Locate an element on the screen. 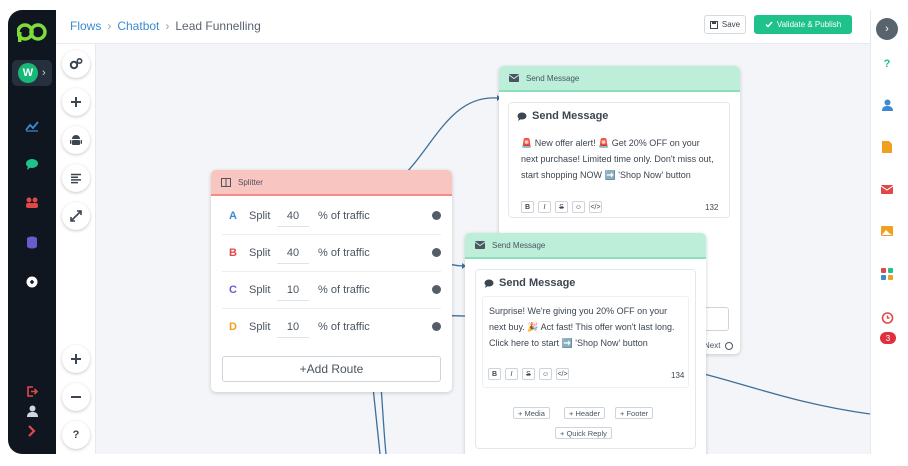 The height and width of the screenshot is (466, 908). workspace-selector: W › is located at coordinates (32, 73).